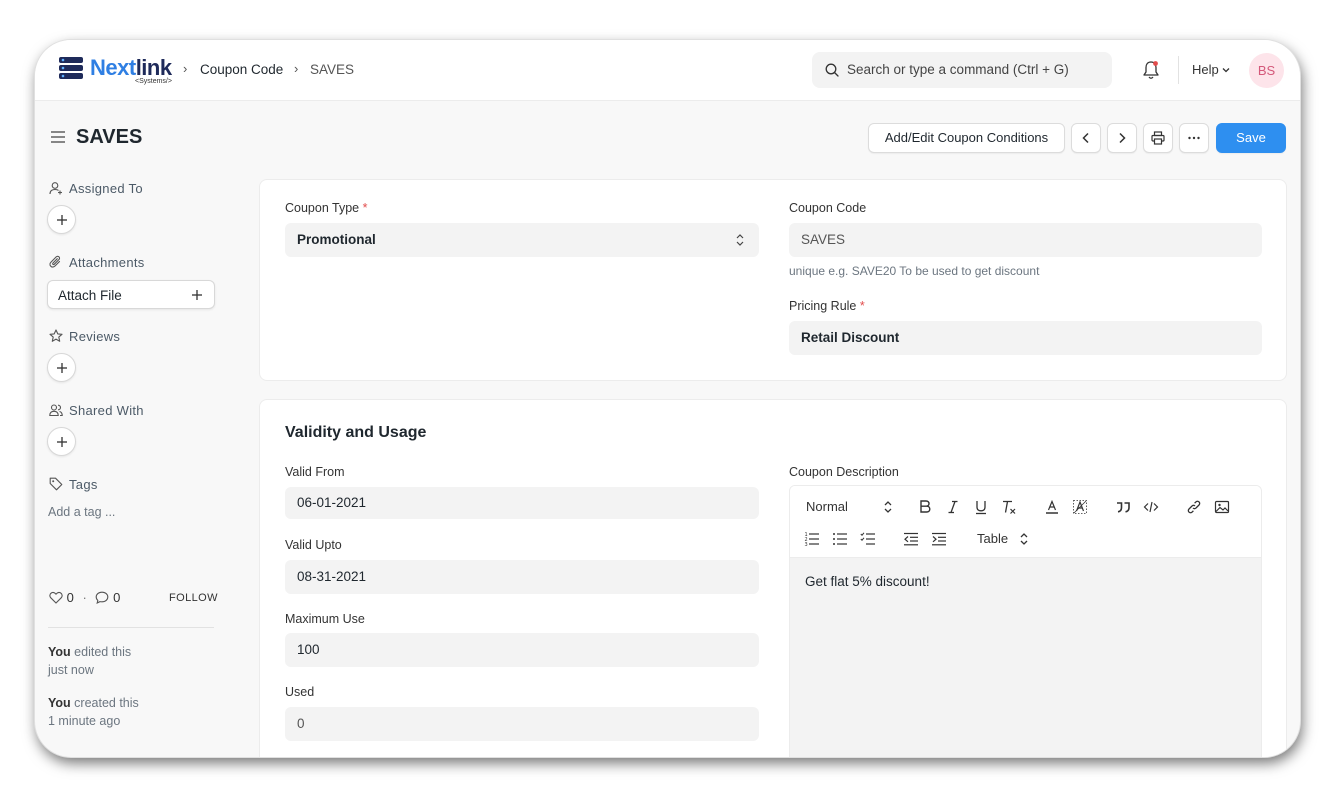 This screenshot has height=797, width=1336. I want to click on maximum-use-label: Maximum Use, so click(325, 619).